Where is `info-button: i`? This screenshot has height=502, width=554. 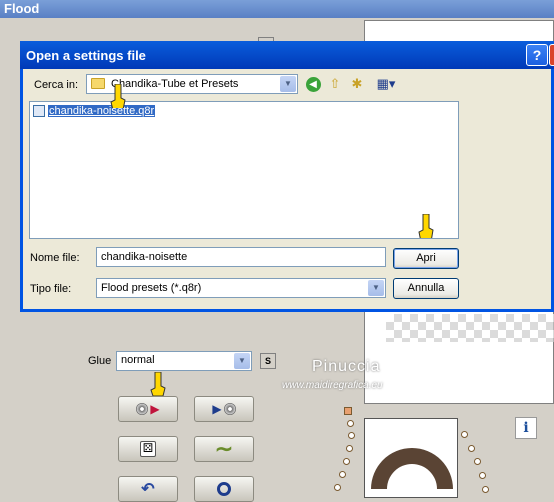
info-button: i is located at coordinates (526, 428).